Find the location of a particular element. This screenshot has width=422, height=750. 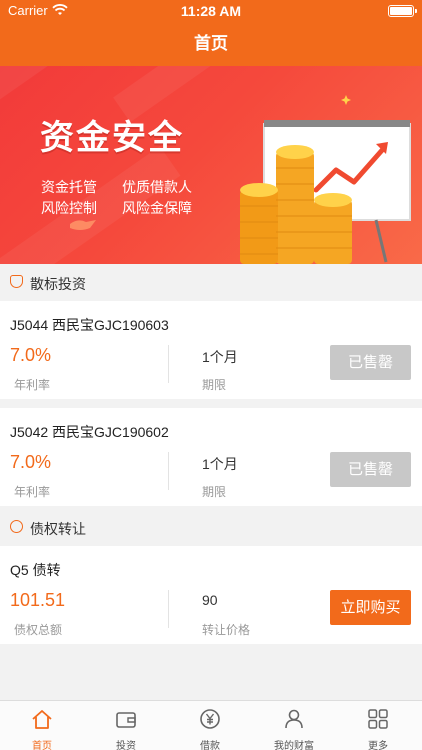

growth-chart-illustration is located at coordinates (325, 192).